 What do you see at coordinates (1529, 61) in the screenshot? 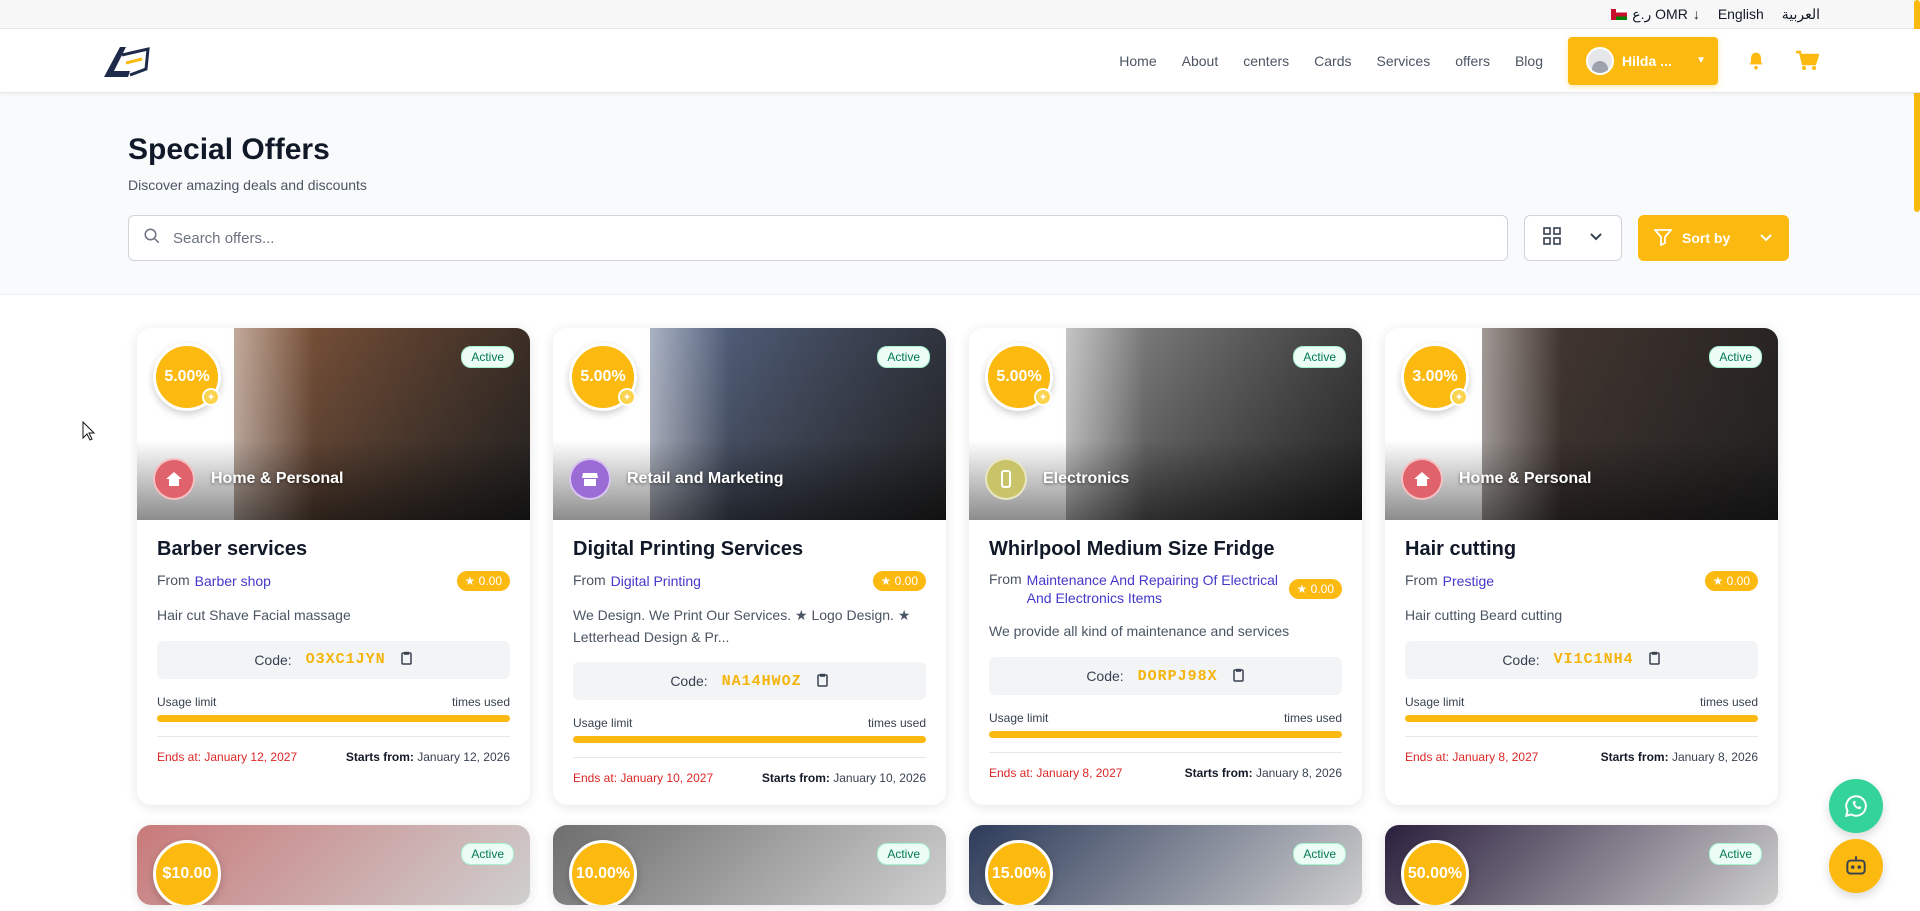
I see `nav-blog: Blog` at bounding box center [1529, 61].